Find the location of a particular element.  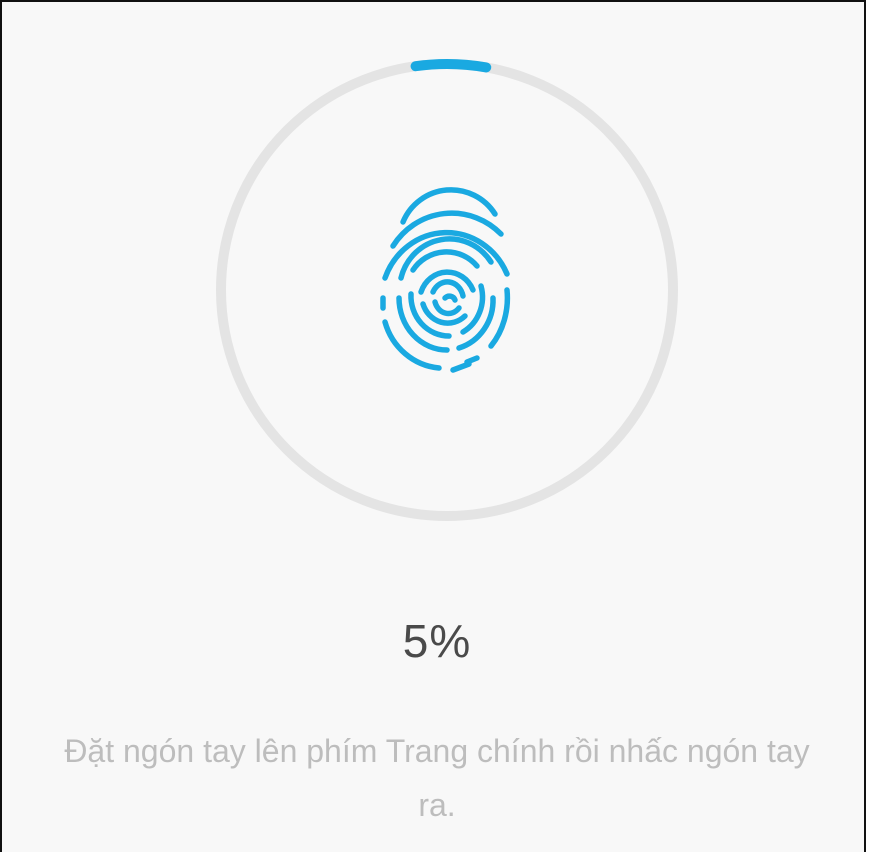

progress-ring-fill is located at coordinates (451, 66).